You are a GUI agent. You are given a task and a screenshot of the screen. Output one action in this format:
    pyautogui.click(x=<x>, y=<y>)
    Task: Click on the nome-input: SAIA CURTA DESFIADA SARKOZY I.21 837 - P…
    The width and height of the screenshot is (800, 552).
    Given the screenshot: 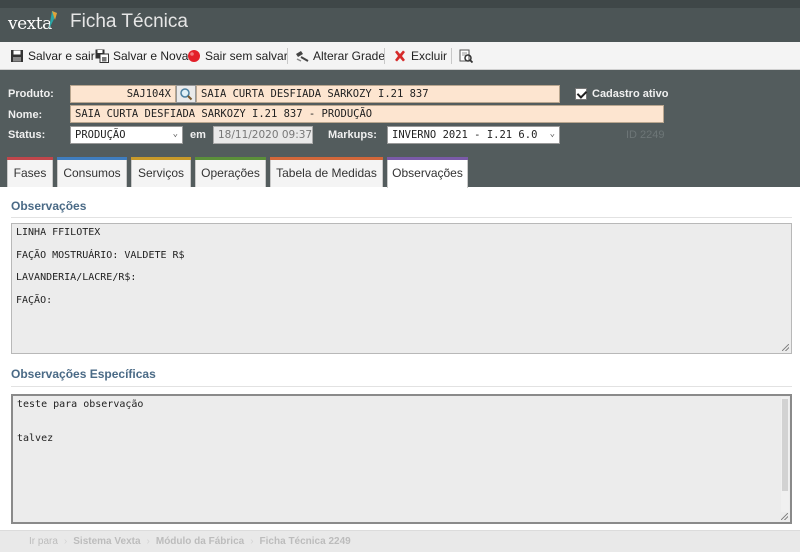 What is the action you would take?
    pyautogui.click(x=367, y=114)
    